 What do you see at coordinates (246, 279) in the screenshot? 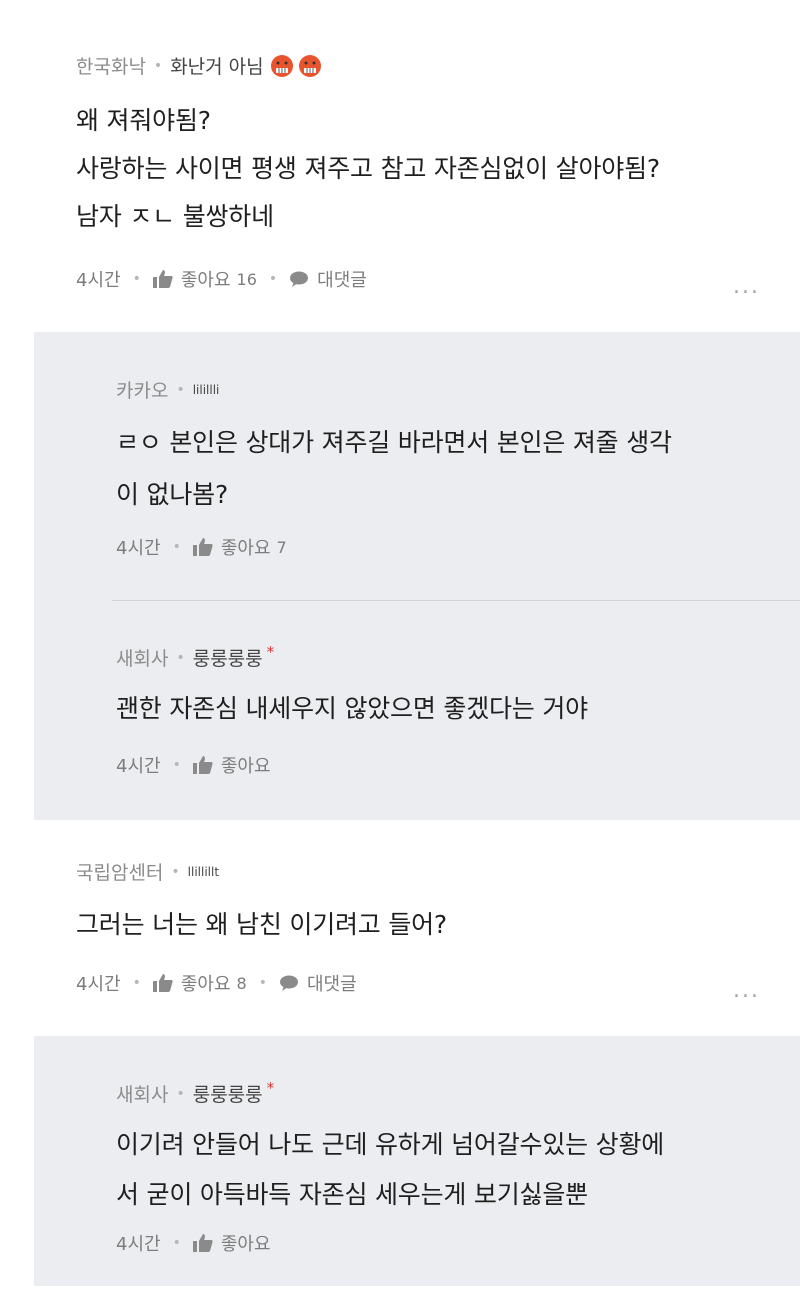
I see `like-count: 16` at bounding box center [246, 279].